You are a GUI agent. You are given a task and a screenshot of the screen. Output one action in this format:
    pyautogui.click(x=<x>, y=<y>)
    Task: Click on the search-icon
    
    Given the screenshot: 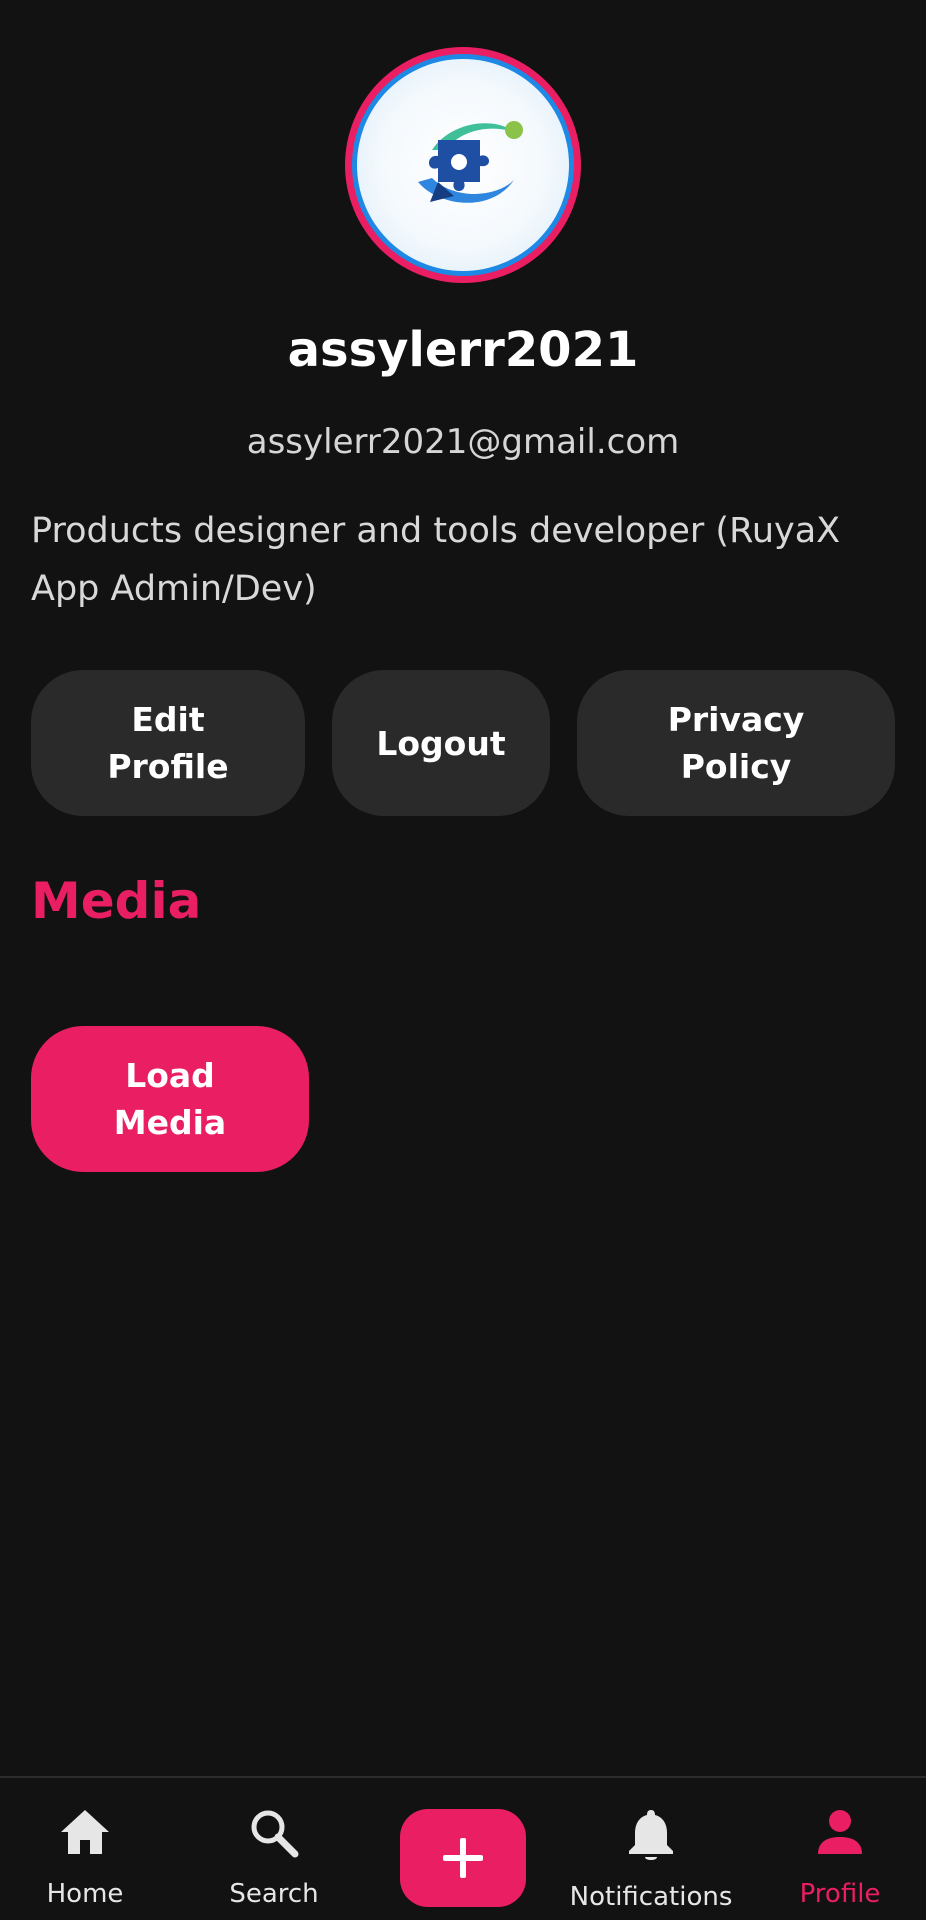 What is the action you would take?
    pyautogui.click(x=275, y=1834)
    